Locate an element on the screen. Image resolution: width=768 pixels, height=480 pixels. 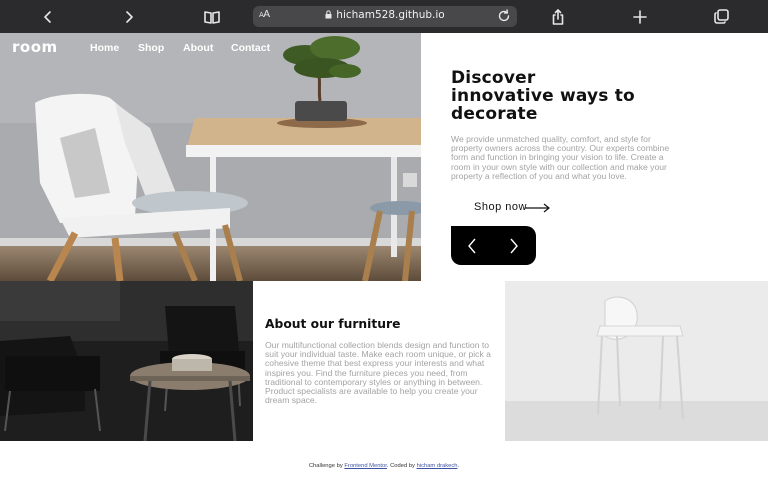
main-nav: room Home Shop About Contact is located at coordinates (210, 49).